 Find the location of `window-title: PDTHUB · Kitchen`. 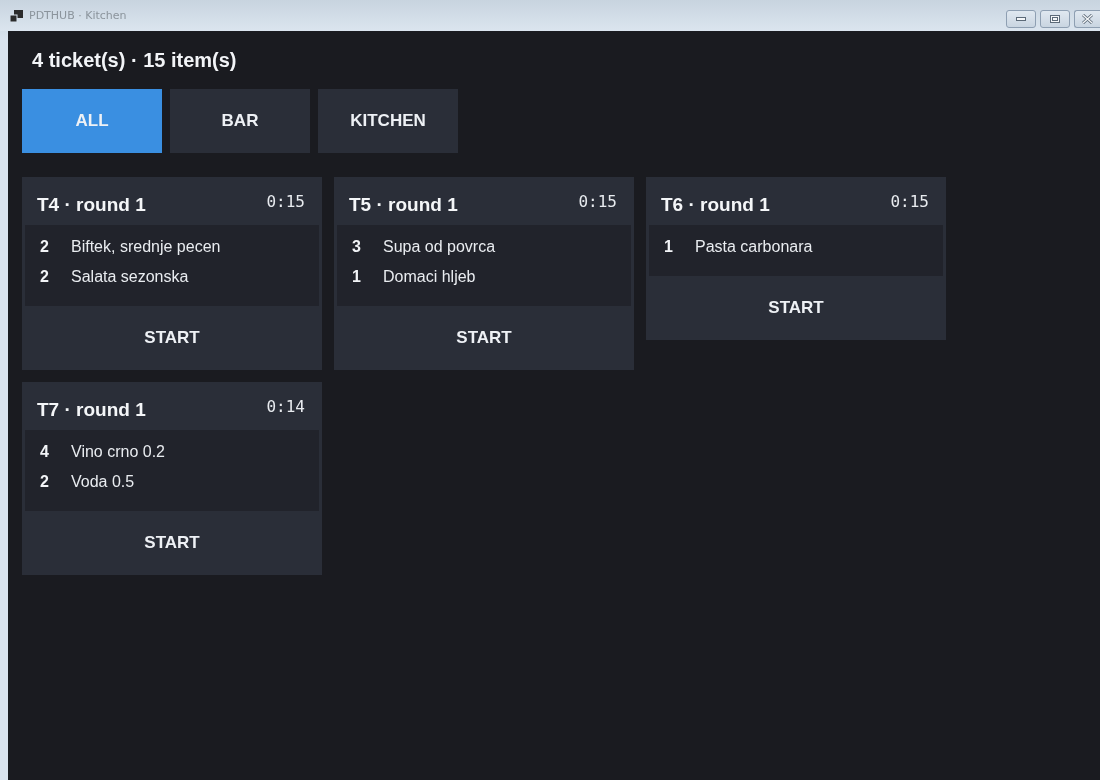

window-title: PDTHUB · Kitchen is located at coordinates (78, 15).